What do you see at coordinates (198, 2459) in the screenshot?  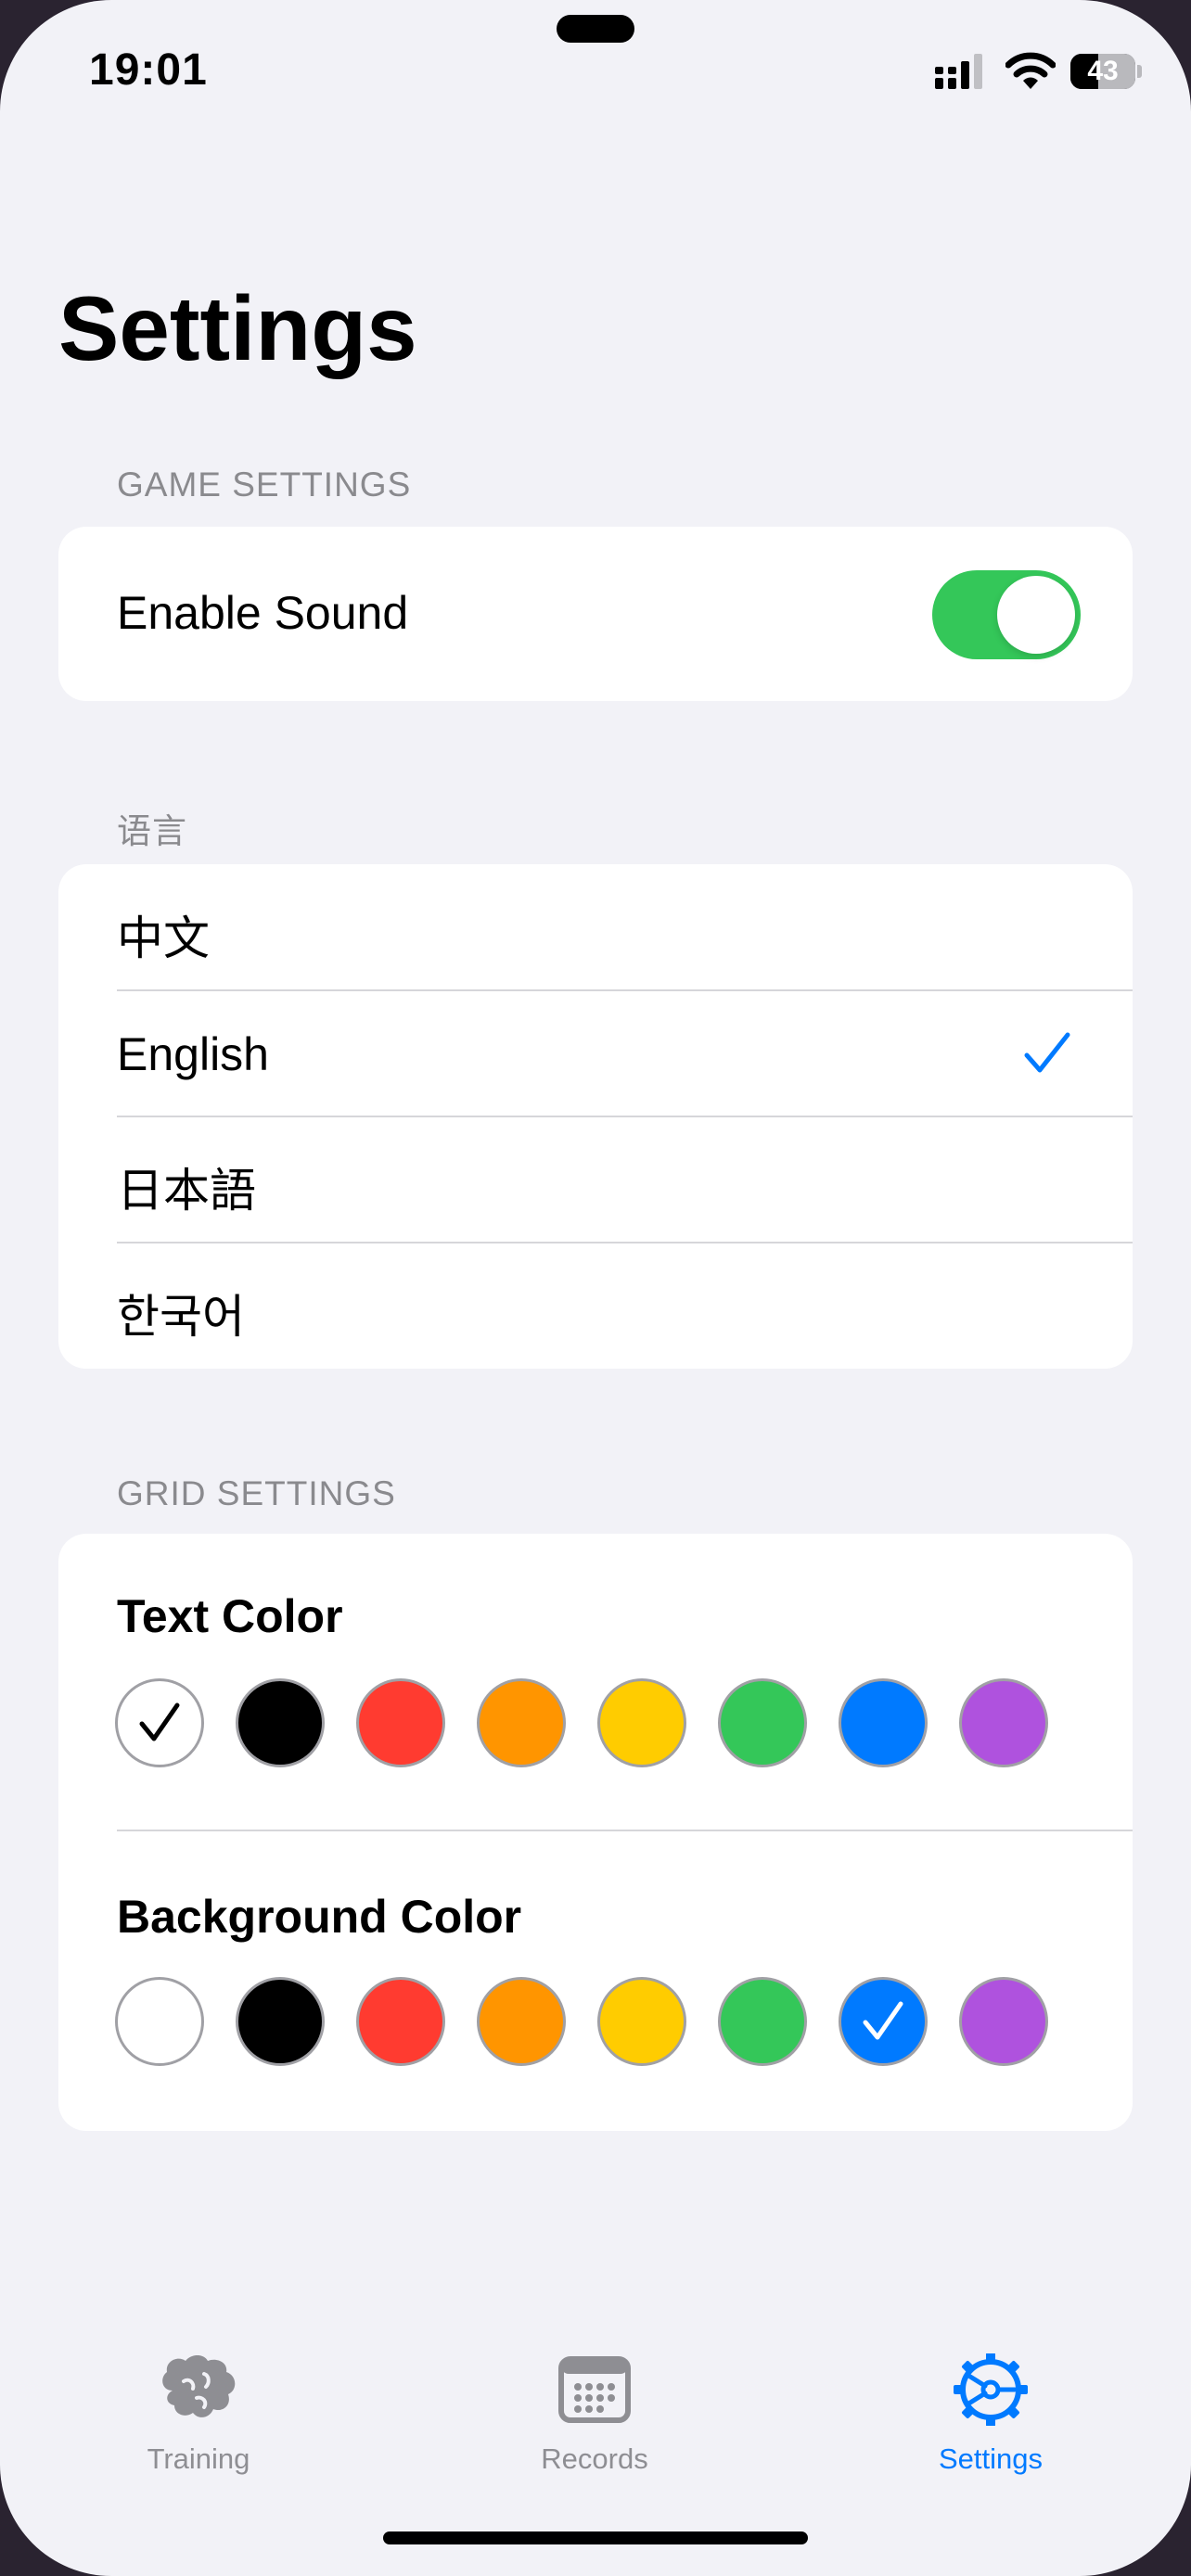 I see `tab-label: Training` at bounding box center [198, 2459].